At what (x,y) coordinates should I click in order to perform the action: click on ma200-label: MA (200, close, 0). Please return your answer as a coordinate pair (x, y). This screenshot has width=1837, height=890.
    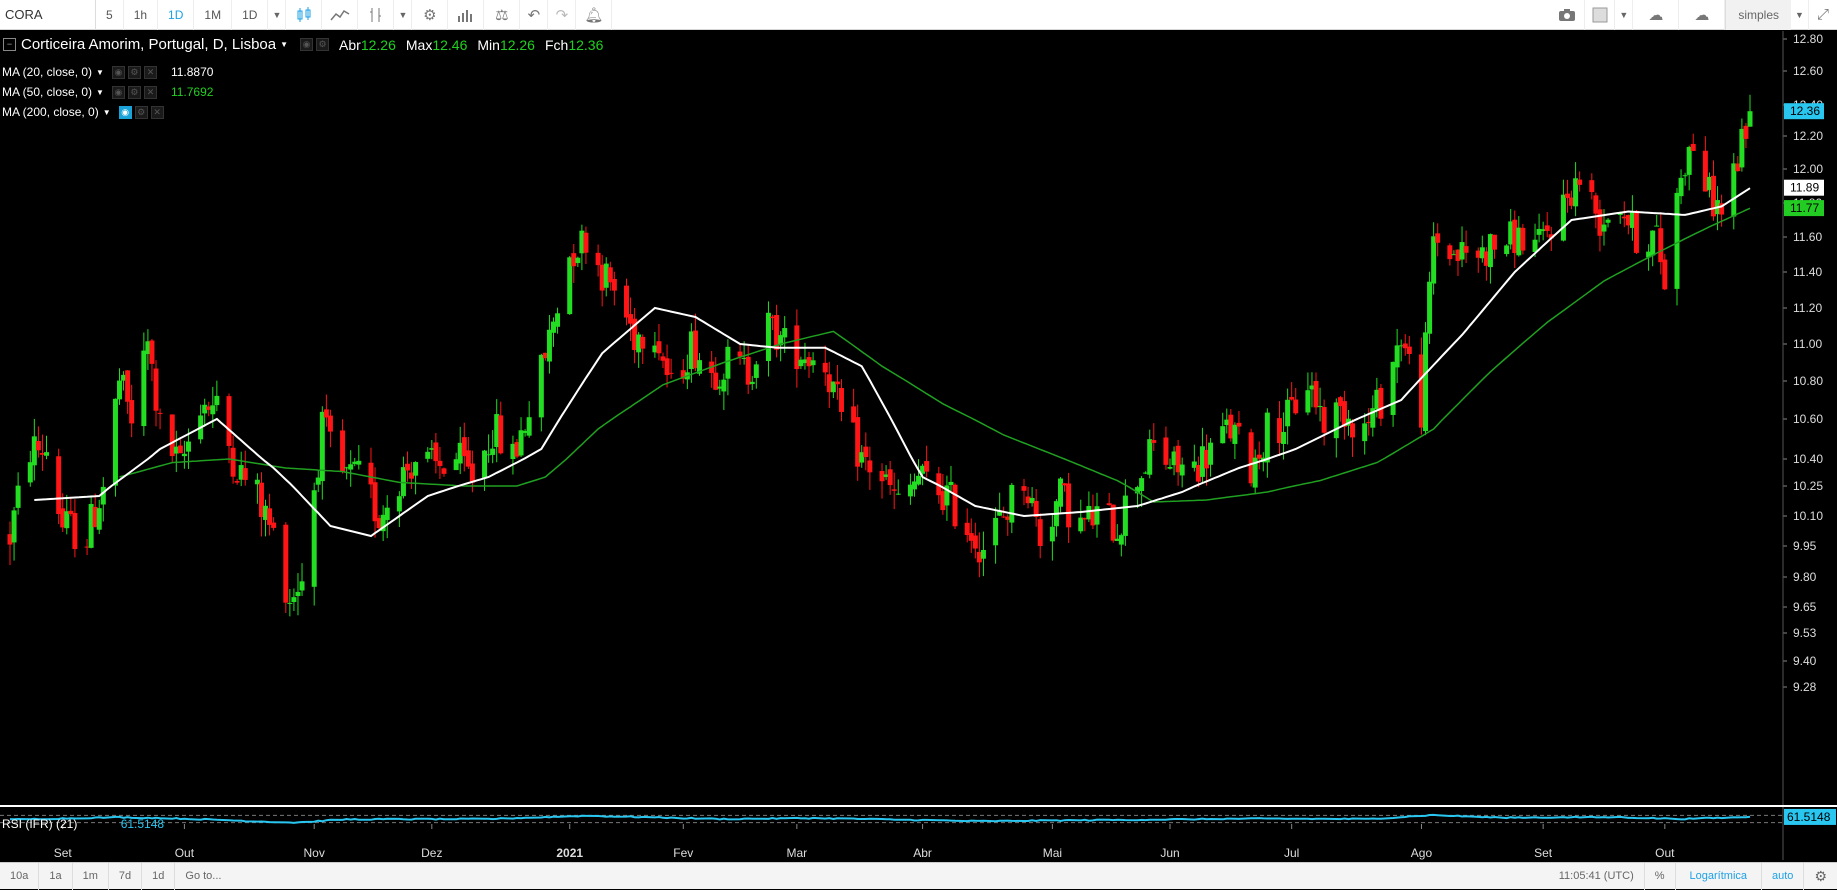
    Looking at the image, I should click on (50, 112).